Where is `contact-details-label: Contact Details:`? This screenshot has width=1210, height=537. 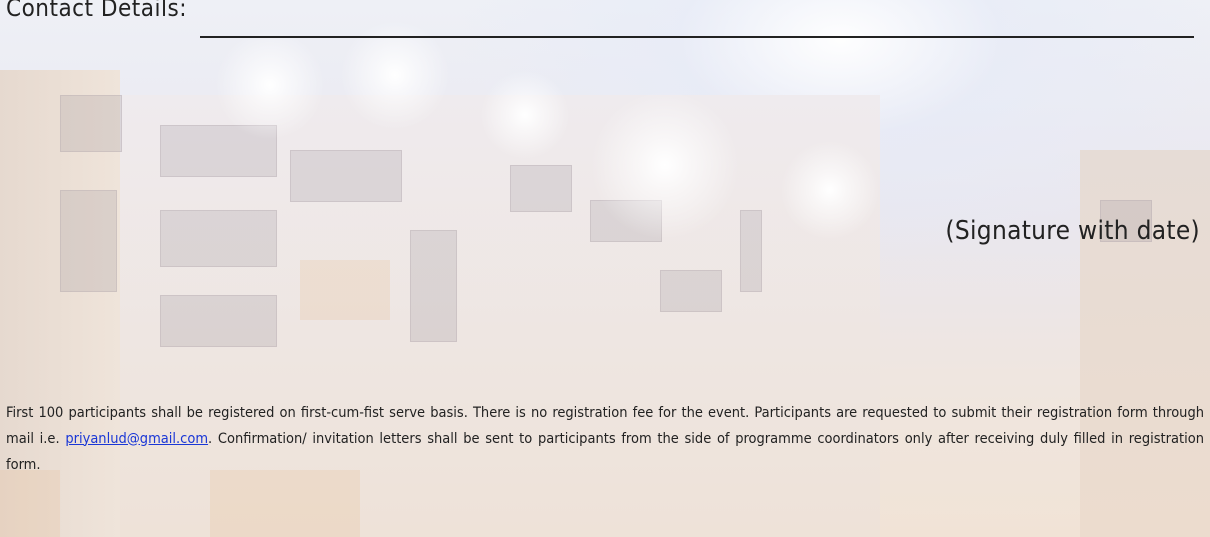
contact-details-label: Contact Details: is located at coordinates (96, 11).